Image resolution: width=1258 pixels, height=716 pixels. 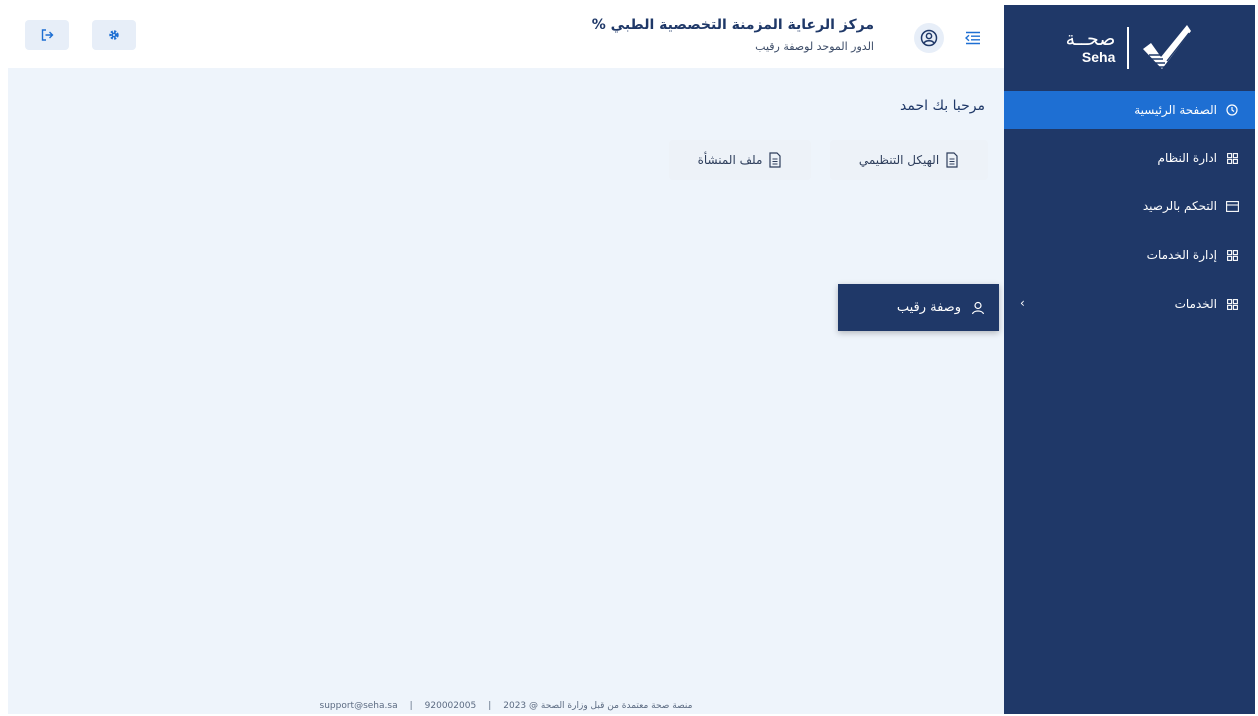 I want to click on sidebar-item-label: الصفحة الرئيسية, so click(x=1175, y=110).